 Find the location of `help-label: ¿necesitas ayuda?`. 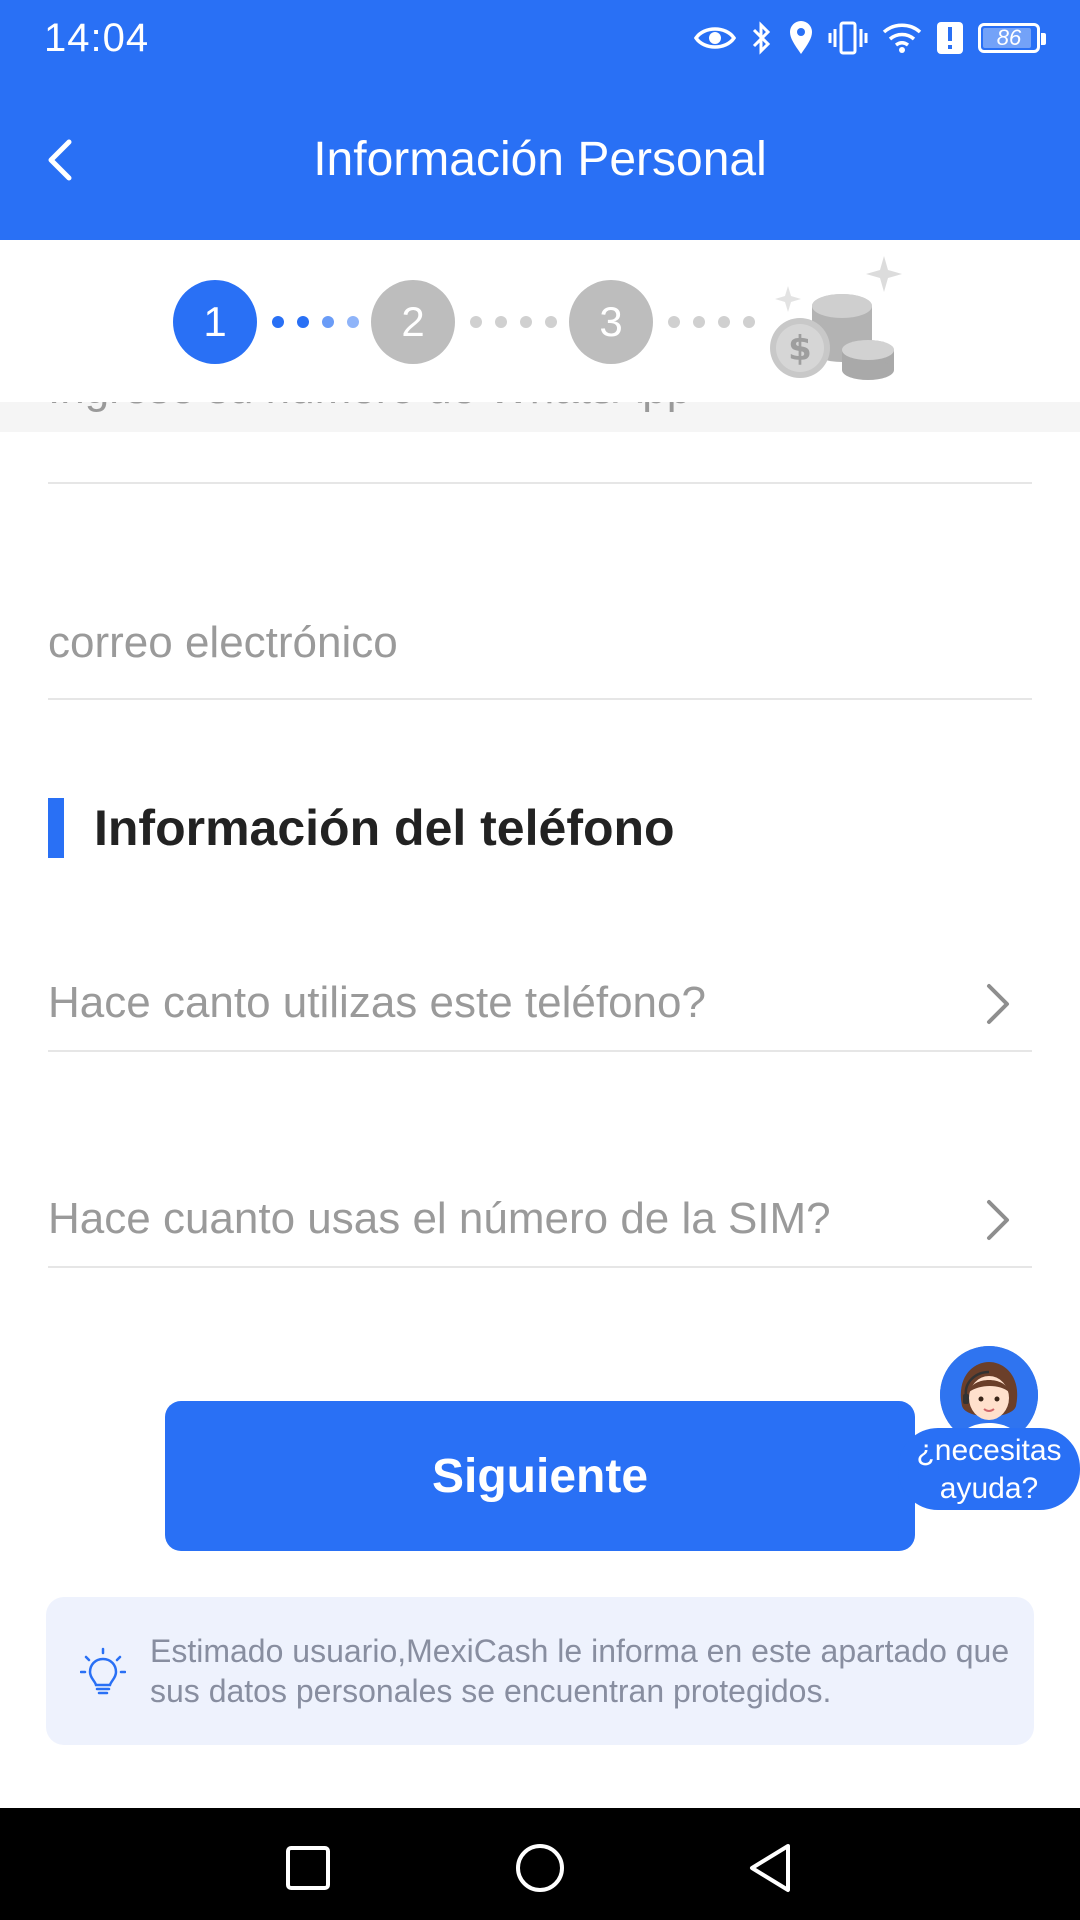

help-label: ¿necesitas ayuda? is located at coordinates (989, 1469).